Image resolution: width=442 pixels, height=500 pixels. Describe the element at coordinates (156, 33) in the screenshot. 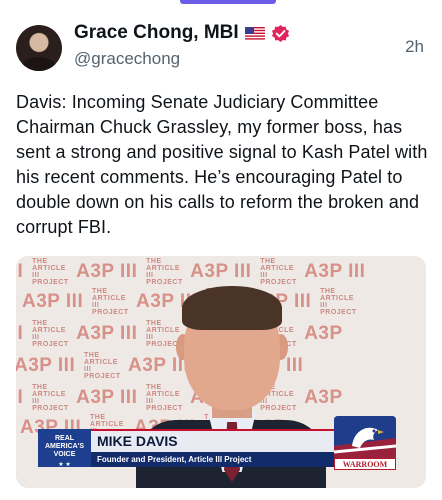

I see `author-name: Grace Chong, MBI` at that location.